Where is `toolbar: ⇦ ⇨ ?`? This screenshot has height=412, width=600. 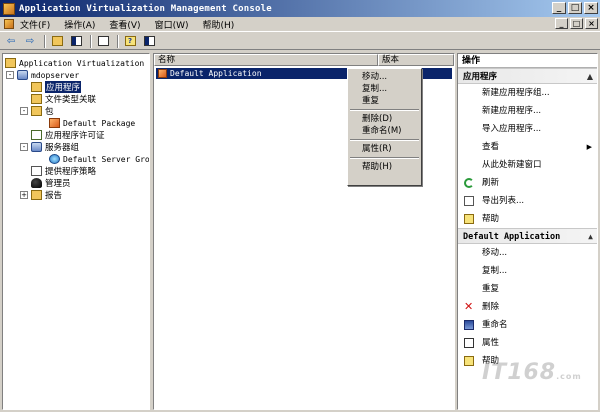 toolbar: ⇦ ⇨ ? is located at coordinates (300, 41).